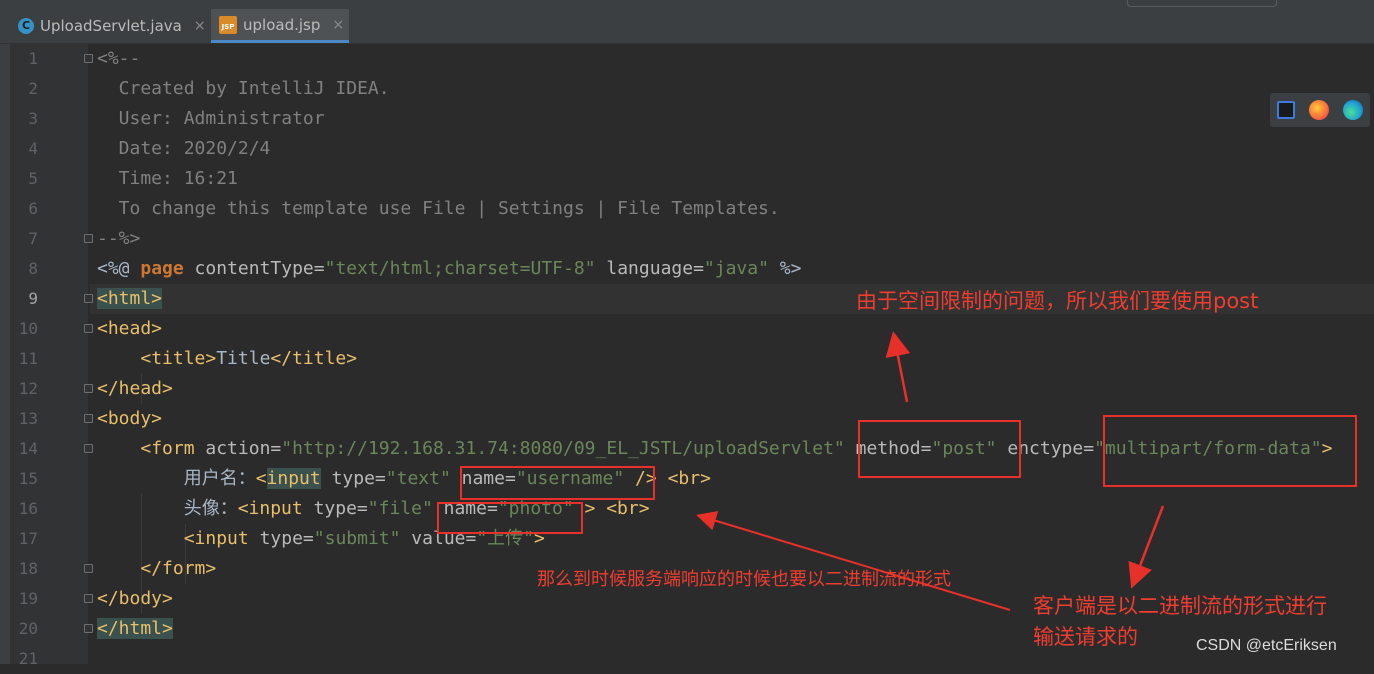 This screenshot has width=1374, height=674. I want to click on post-annotation: 由于空间限制的问题，所以我们要使用post, so click(1057, 301).